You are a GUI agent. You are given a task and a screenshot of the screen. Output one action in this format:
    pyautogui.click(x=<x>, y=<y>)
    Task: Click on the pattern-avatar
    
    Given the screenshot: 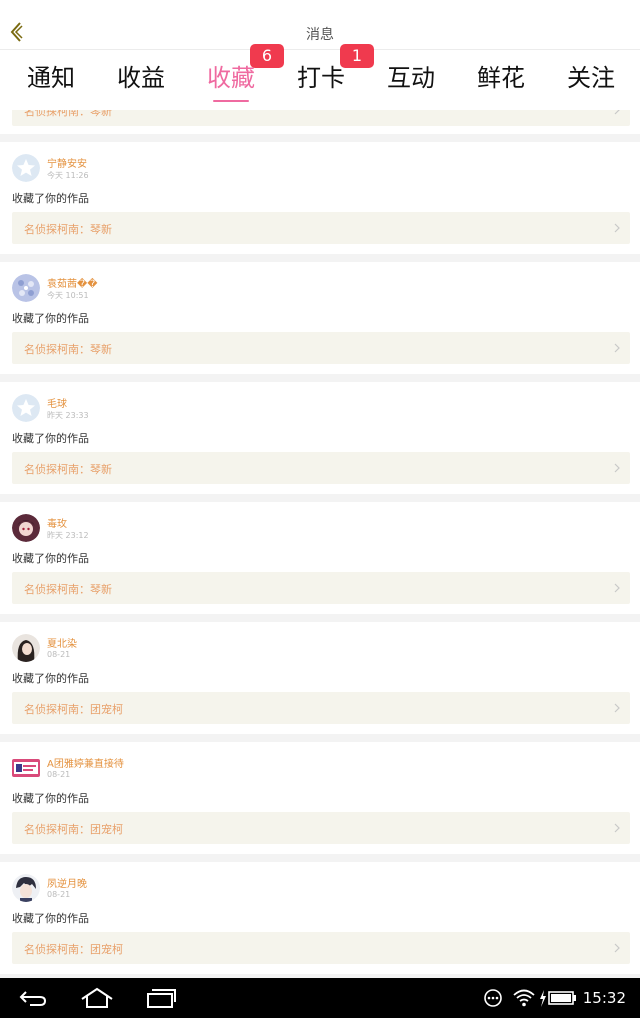 What is the action you would take?
    pyautogui.click(x=26, y=288)
    